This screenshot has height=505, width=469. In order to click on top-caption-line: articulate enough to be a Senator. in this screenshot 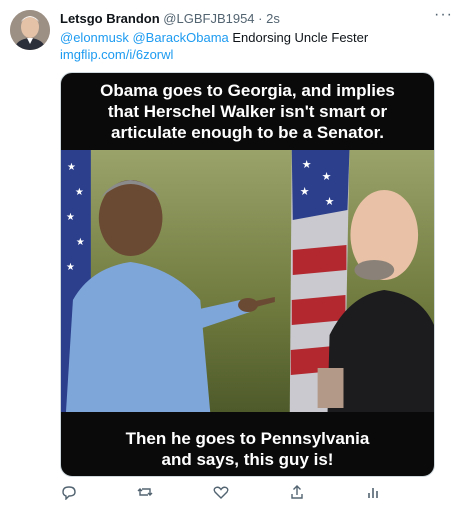, I will do `click(247, 132)`.